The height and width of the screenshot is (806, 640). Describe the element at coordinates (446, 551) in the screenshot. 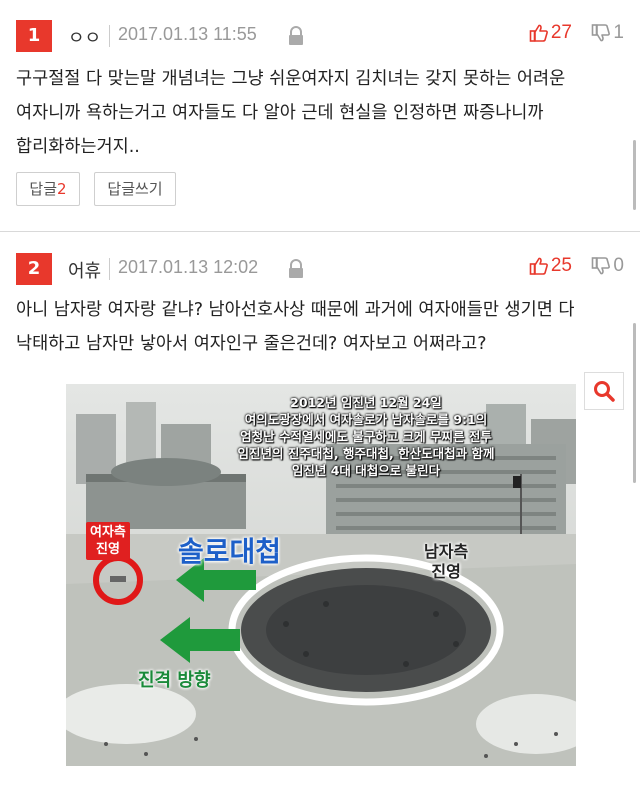

I see `label-line: 남자측` at that location.